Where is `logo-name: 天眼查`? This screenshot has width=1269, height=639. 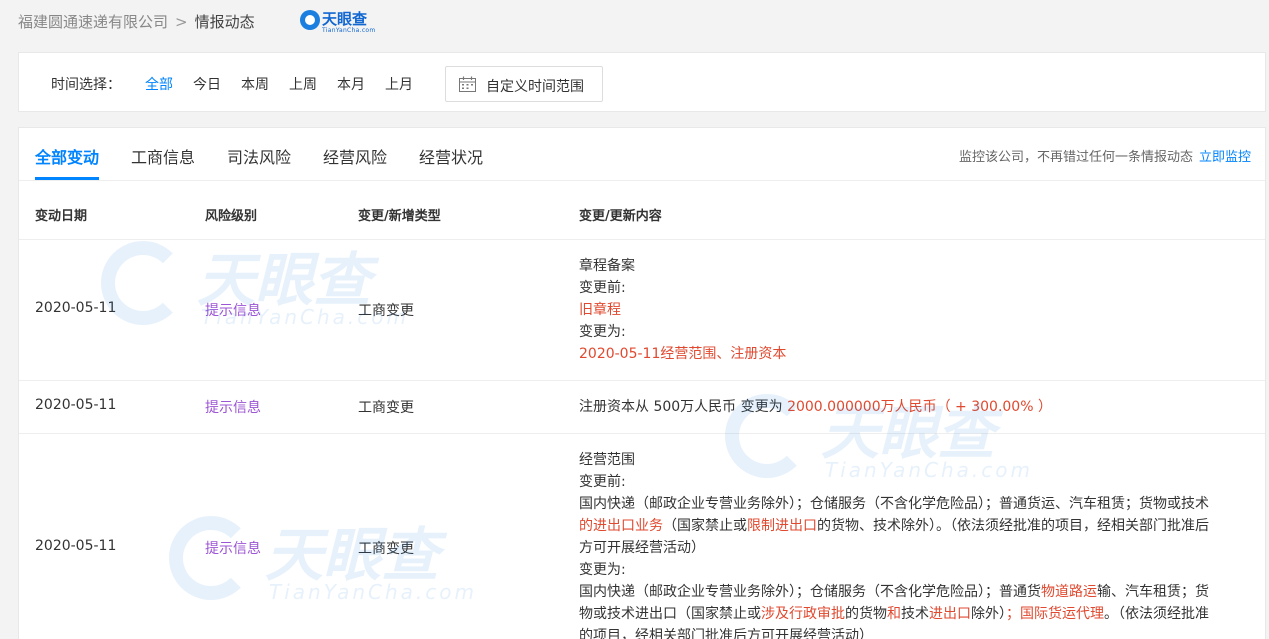 logo-name: 天眼查 is located at coordinates (345, 19).